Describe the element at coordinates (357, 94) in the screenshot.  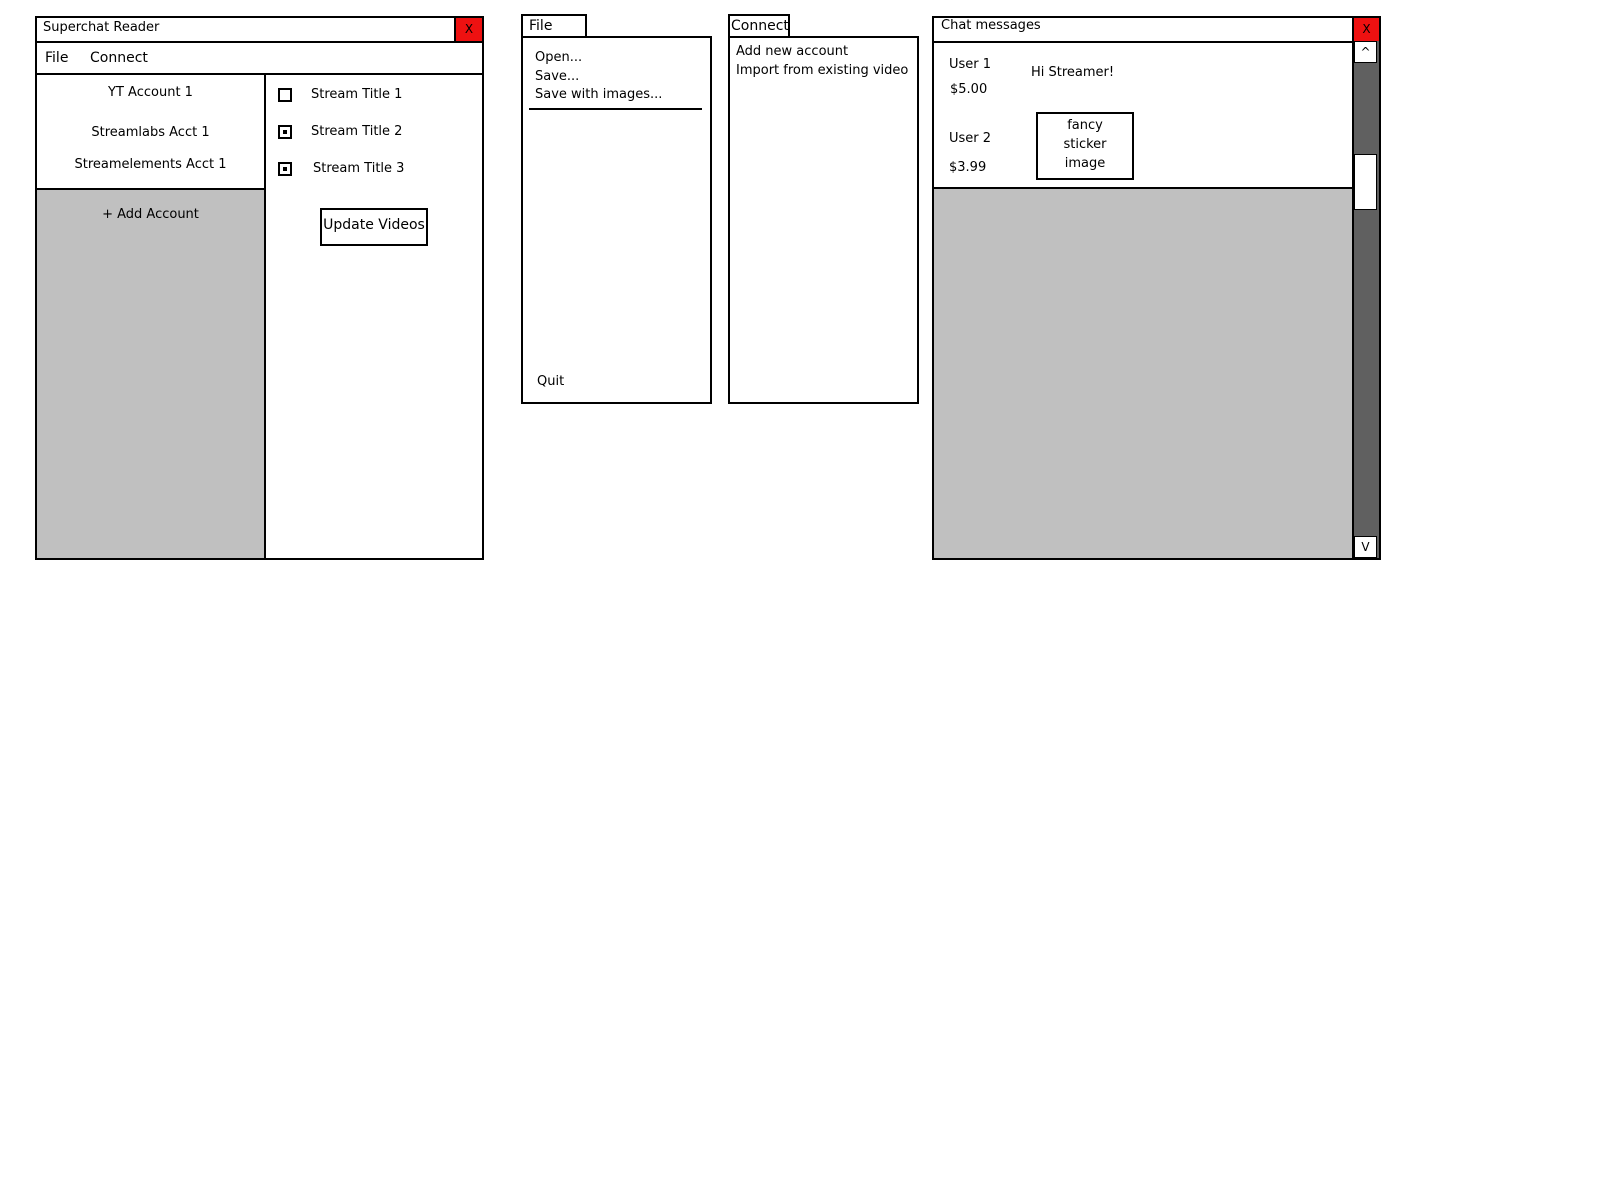
I see `stream-title: Stream Title 1` at that location.